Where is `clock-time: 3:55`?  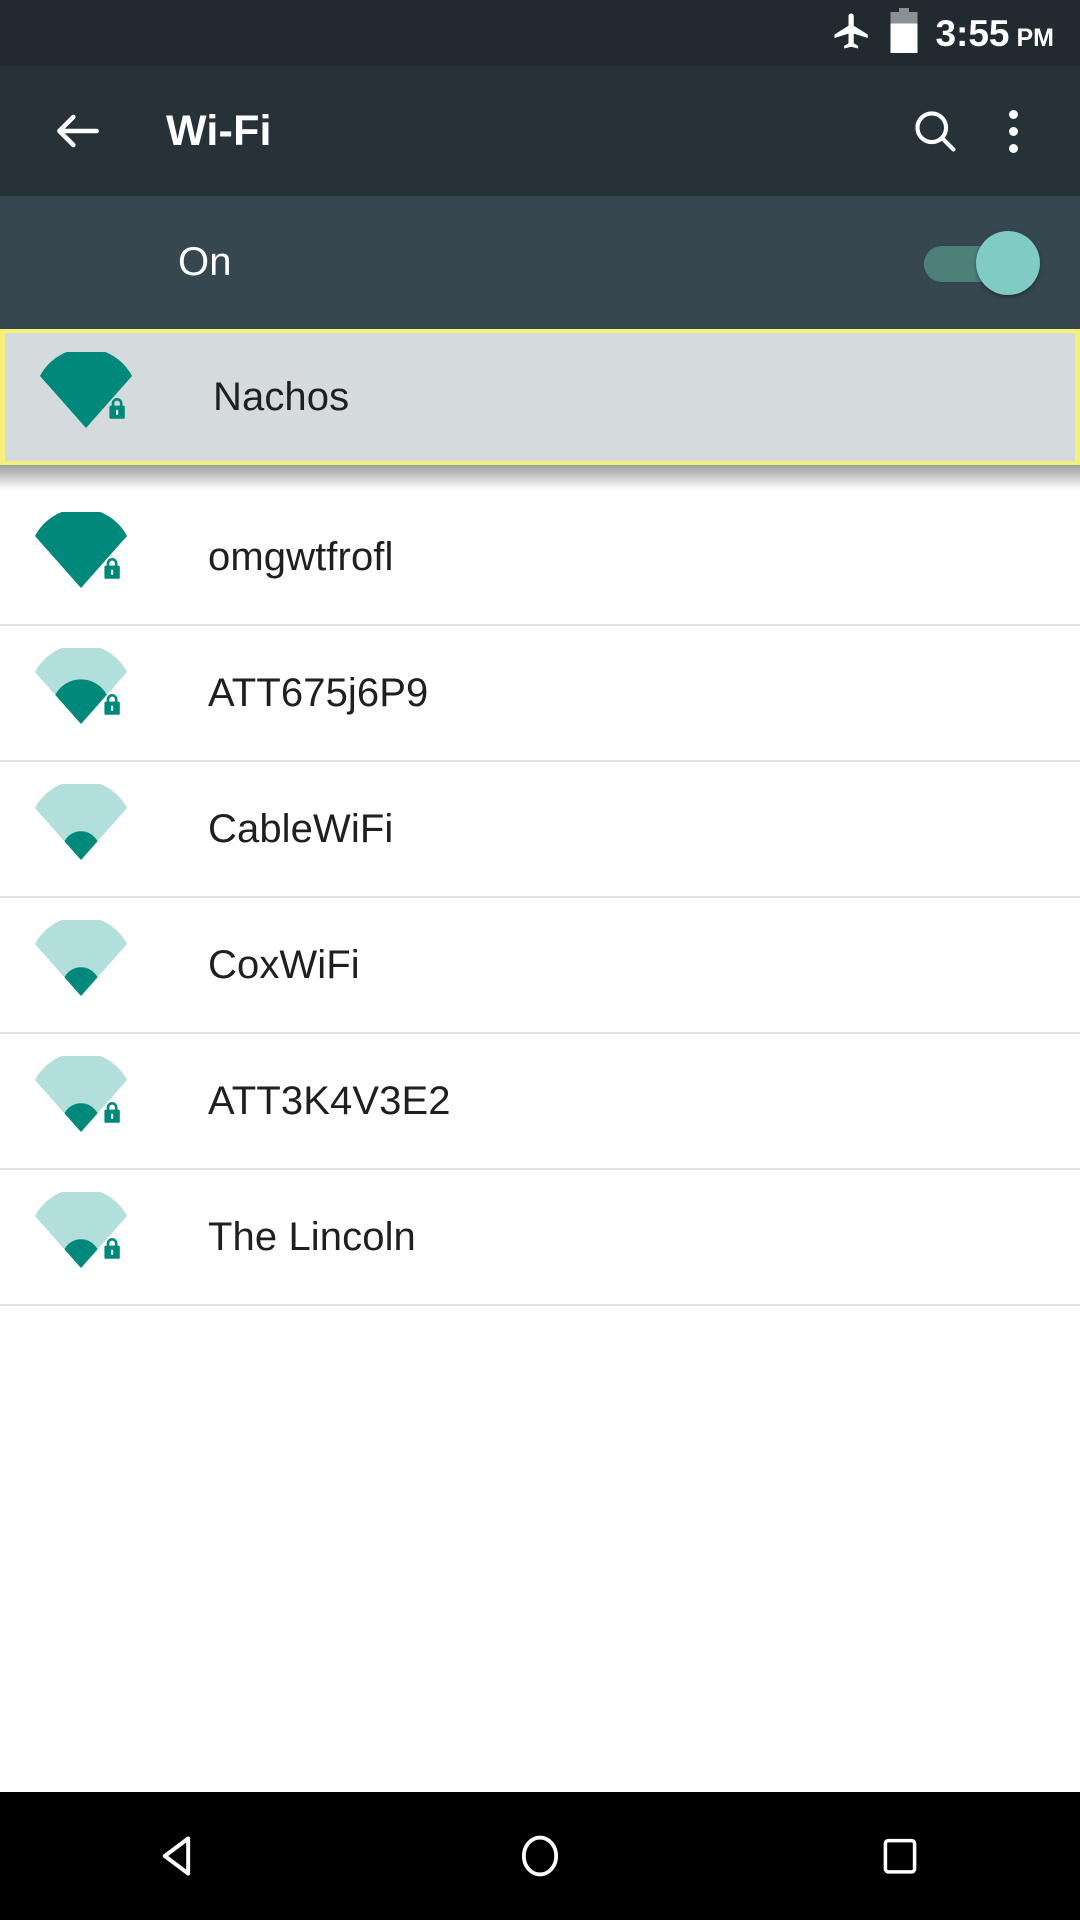 clock-time: 3:55 is located at coordinates (972, 33).